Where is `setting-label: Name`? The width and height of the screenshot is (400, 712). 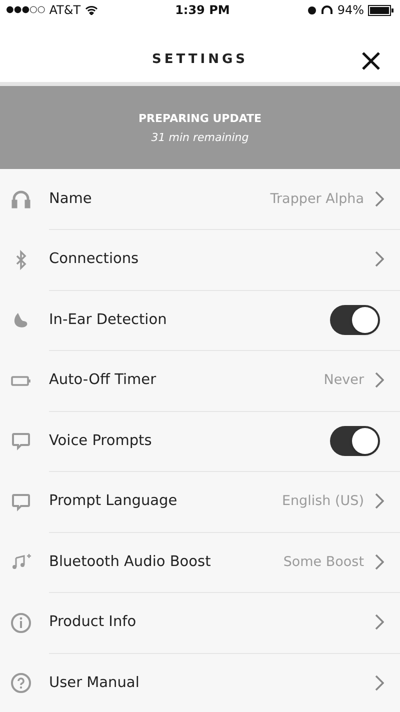 setting-label: Name is located at coordinates (71, 198).